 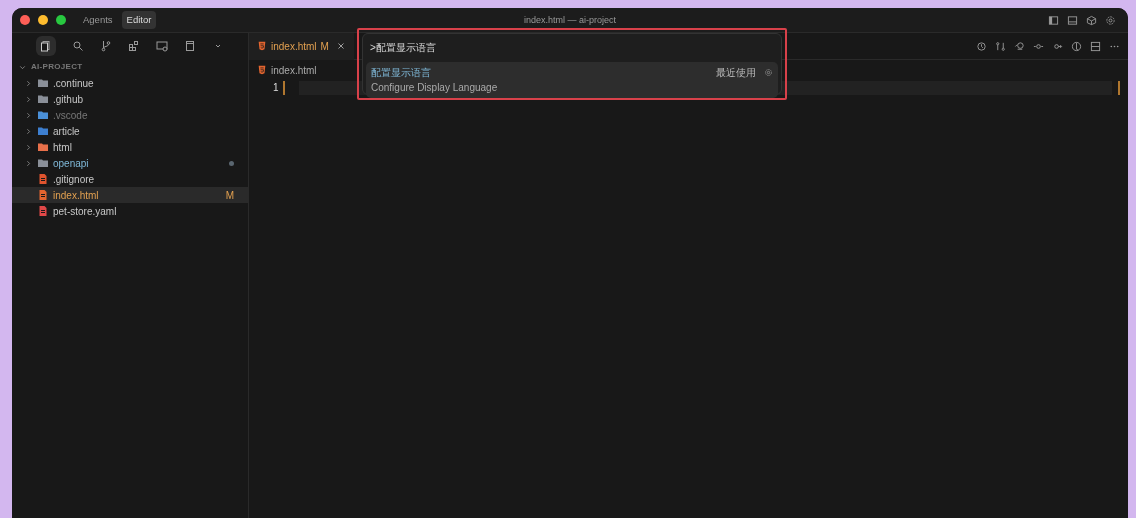 What do you see at coordinates (435, 88) in the screenshot?
I see `result-subtitle: Configure Display Language` at bounding box center [435, 88].